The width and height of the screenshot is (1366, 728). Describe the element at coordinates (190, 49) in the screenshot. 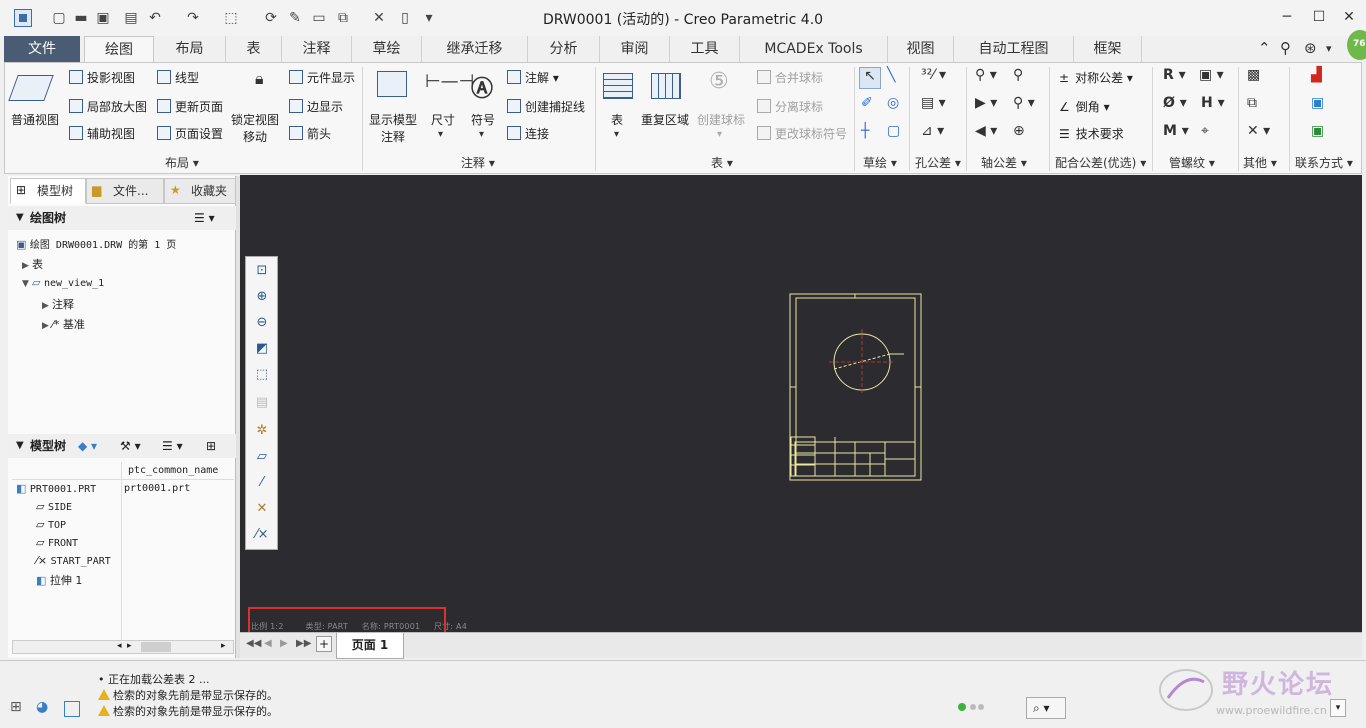

I see `tab-layout: 布局` at that location.